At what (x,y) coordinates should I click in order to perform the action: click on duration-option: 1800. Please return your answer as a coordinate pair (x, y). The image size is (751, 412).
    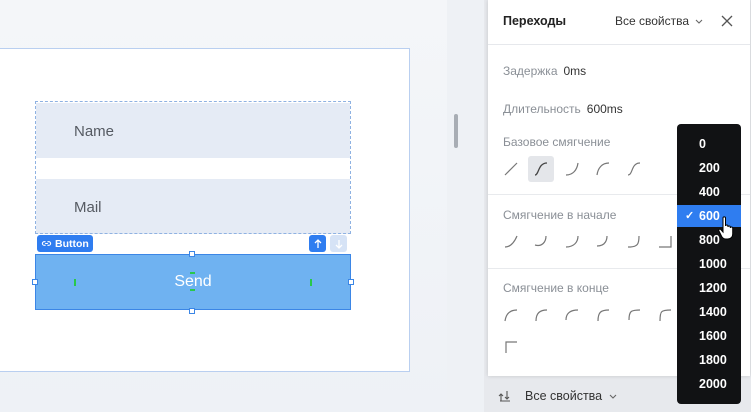
    Looking at the image, I should click on (709, 360).